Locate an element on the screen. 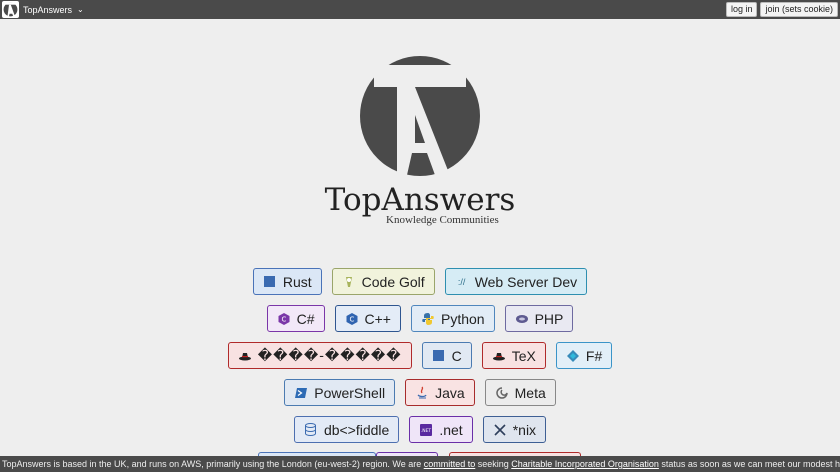 This screenshot has width=840, height=472. brand-subtitle: Knowledge Communities is located at coordinates (442, 220).